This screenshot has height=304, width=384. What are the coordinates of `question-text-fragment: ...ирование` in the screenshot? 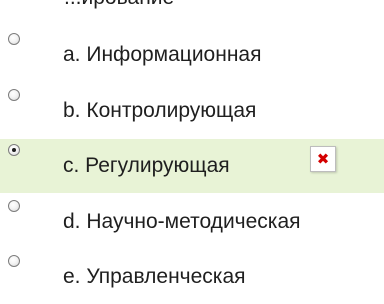 It's located at (119, 5).